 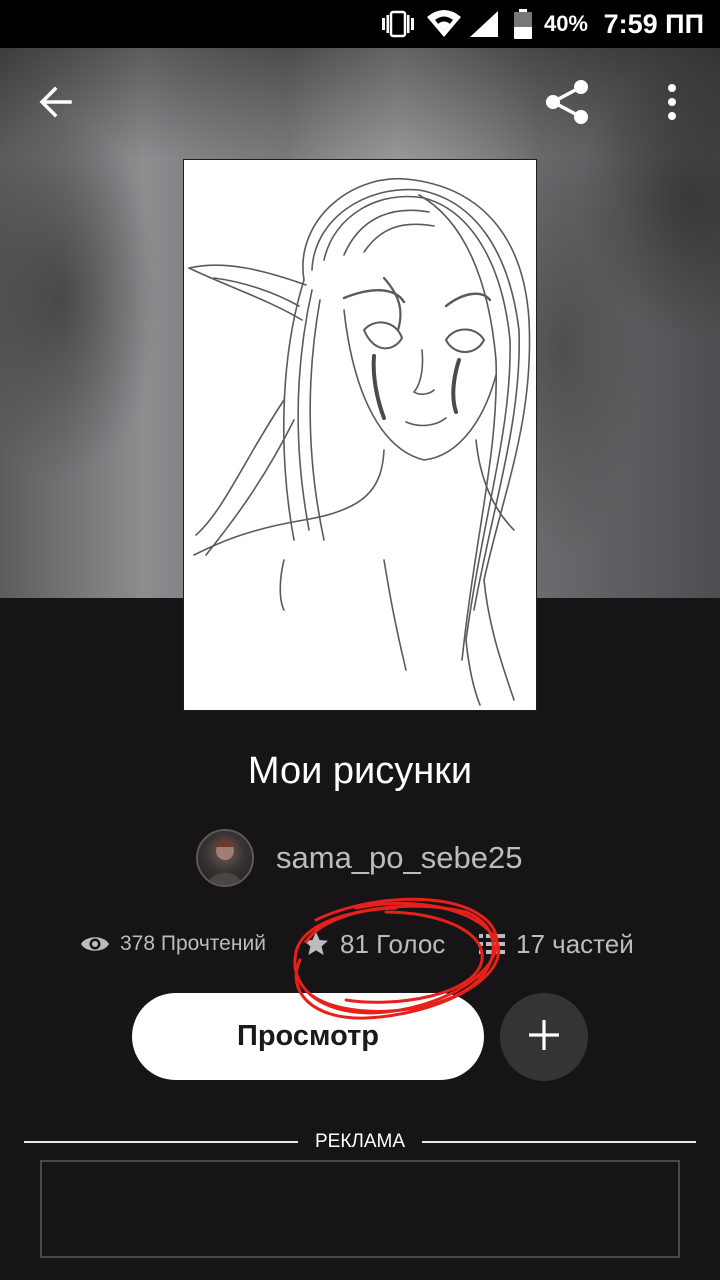 What do you see at coordinates (360, 771) in the screenshot?
I see `story-title: Мои рисунки` at bounding box center [360, 771].